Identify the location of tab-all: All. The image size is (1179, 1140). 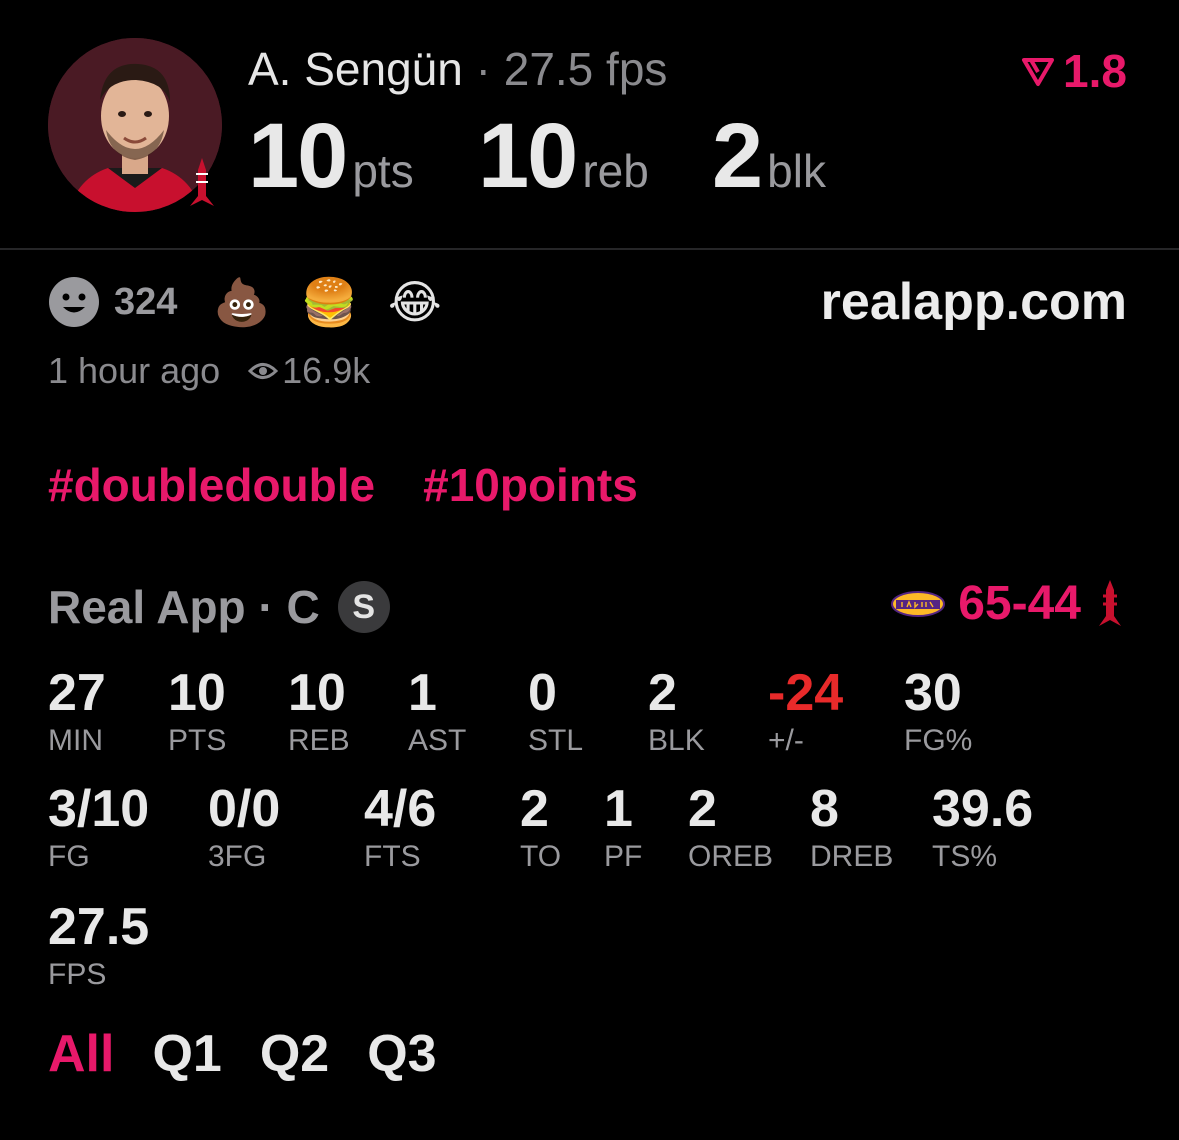
(81, 1054).